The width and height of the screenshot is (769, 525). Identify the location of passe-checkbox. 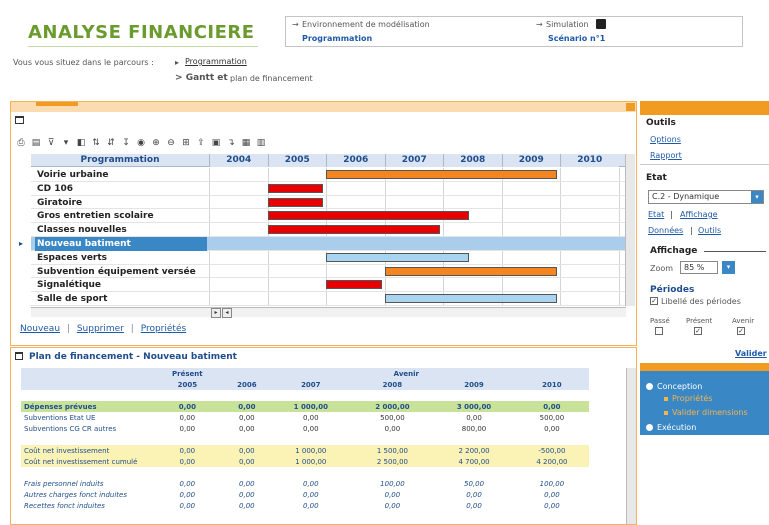
(659, 331).